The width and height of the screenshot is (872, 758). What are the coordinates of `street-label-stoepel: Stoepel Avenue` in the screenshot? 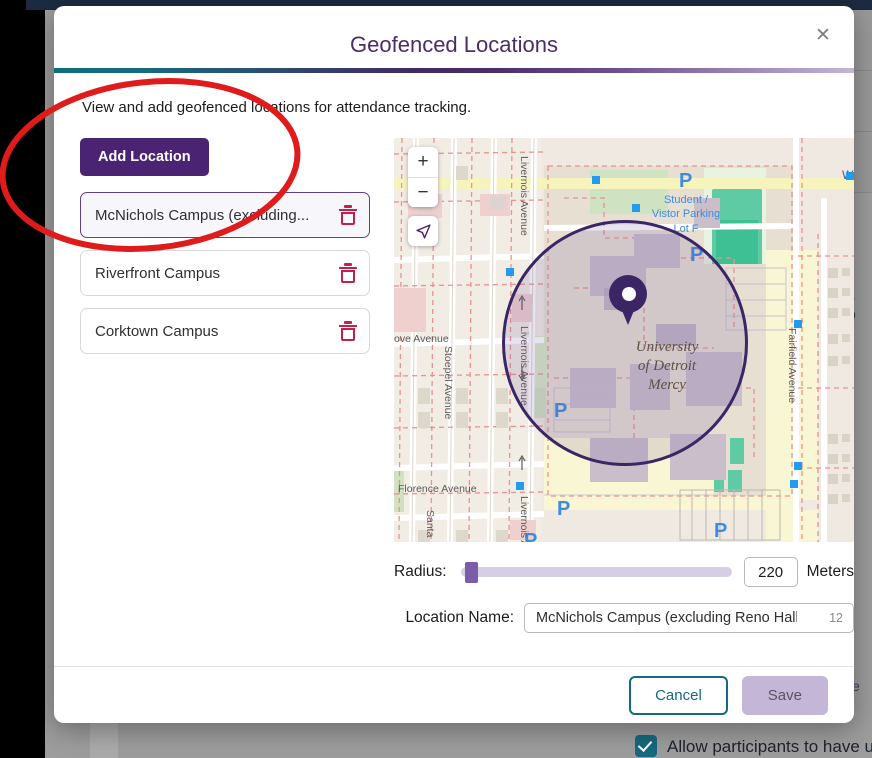 It's located at (448, 383).